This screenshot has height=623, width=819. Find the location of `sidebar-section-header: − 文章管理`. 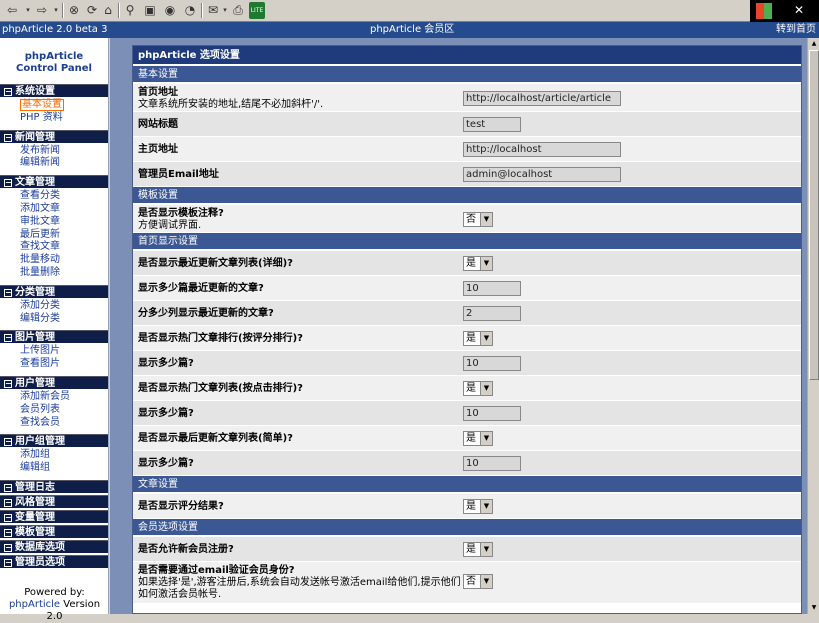

sidebar-section-header: − 文章管理 is located at coordinates (54, 182).